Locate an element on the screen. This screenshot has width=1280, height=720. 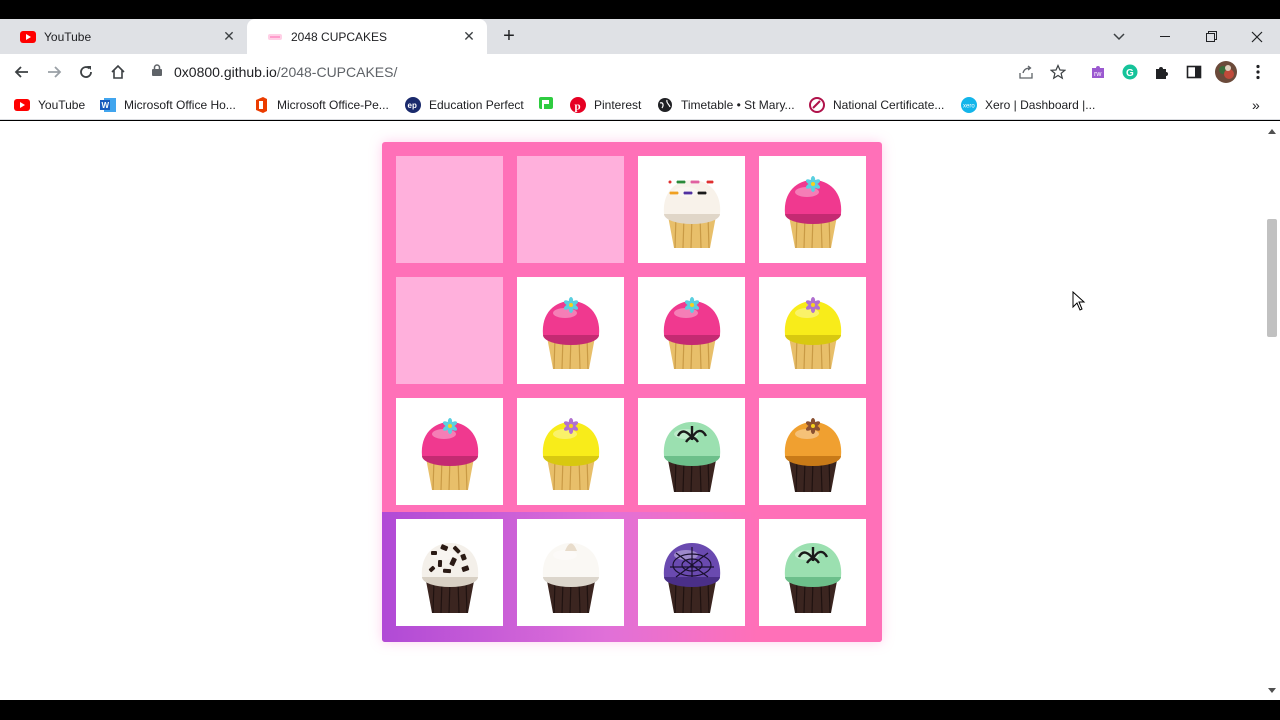
tab-search-chevron-icon is located at coordinates (1119, 36).